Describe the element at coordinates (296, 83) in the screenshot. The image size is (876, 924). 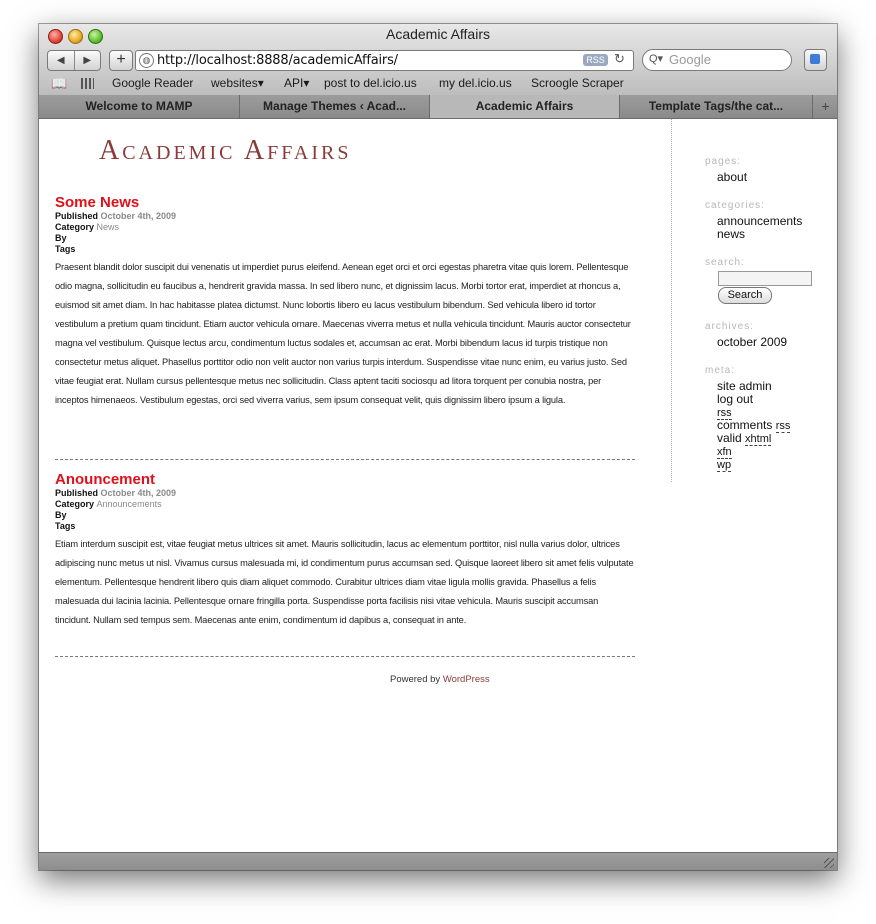
I see `bookmark-api: API▾` at that location.